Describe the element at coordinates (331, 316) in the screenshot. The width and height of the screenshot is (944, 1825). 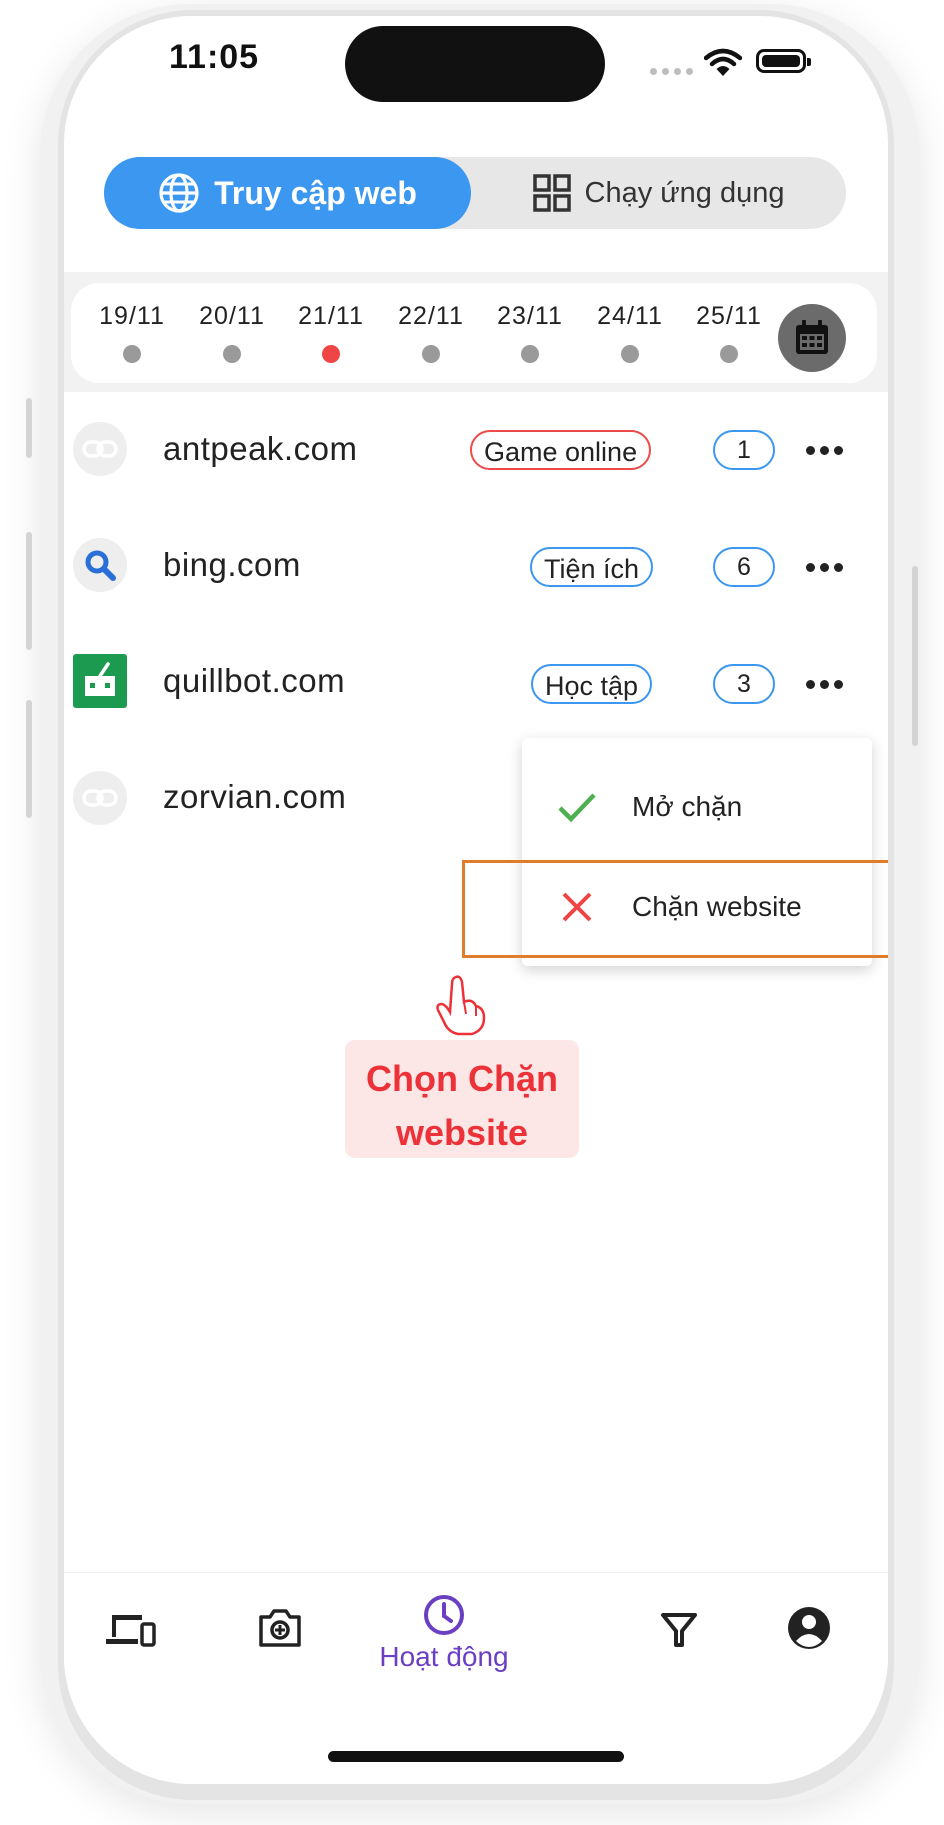
I see `date-label: 21/11` at that location.